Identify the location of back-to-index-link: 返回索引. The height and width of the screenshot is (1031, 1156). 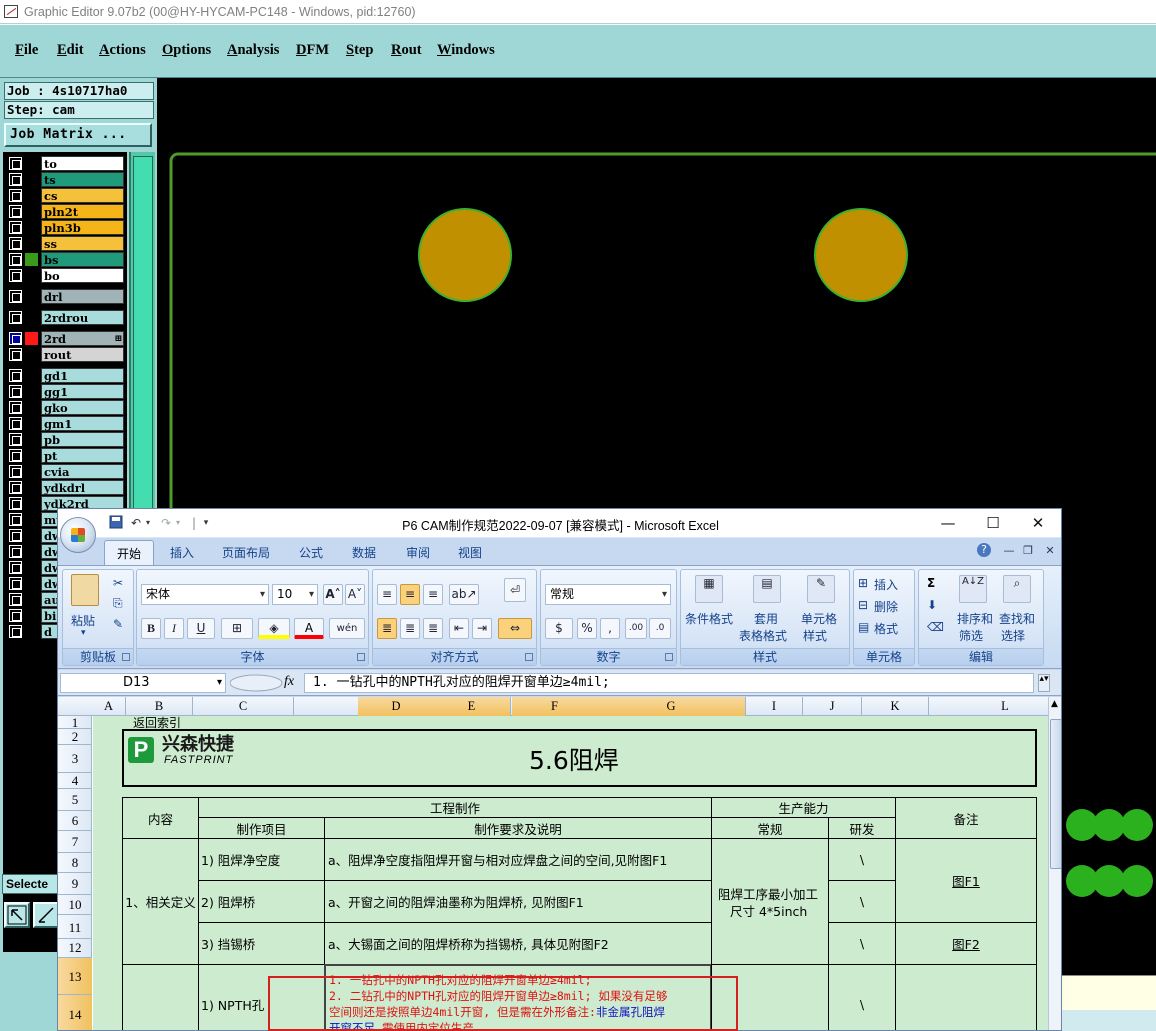
(157, 723).